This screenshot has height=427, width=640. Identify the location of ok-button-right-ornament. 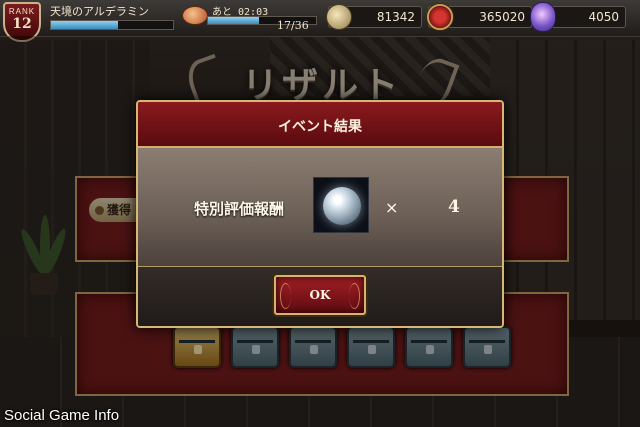
(354, 296).